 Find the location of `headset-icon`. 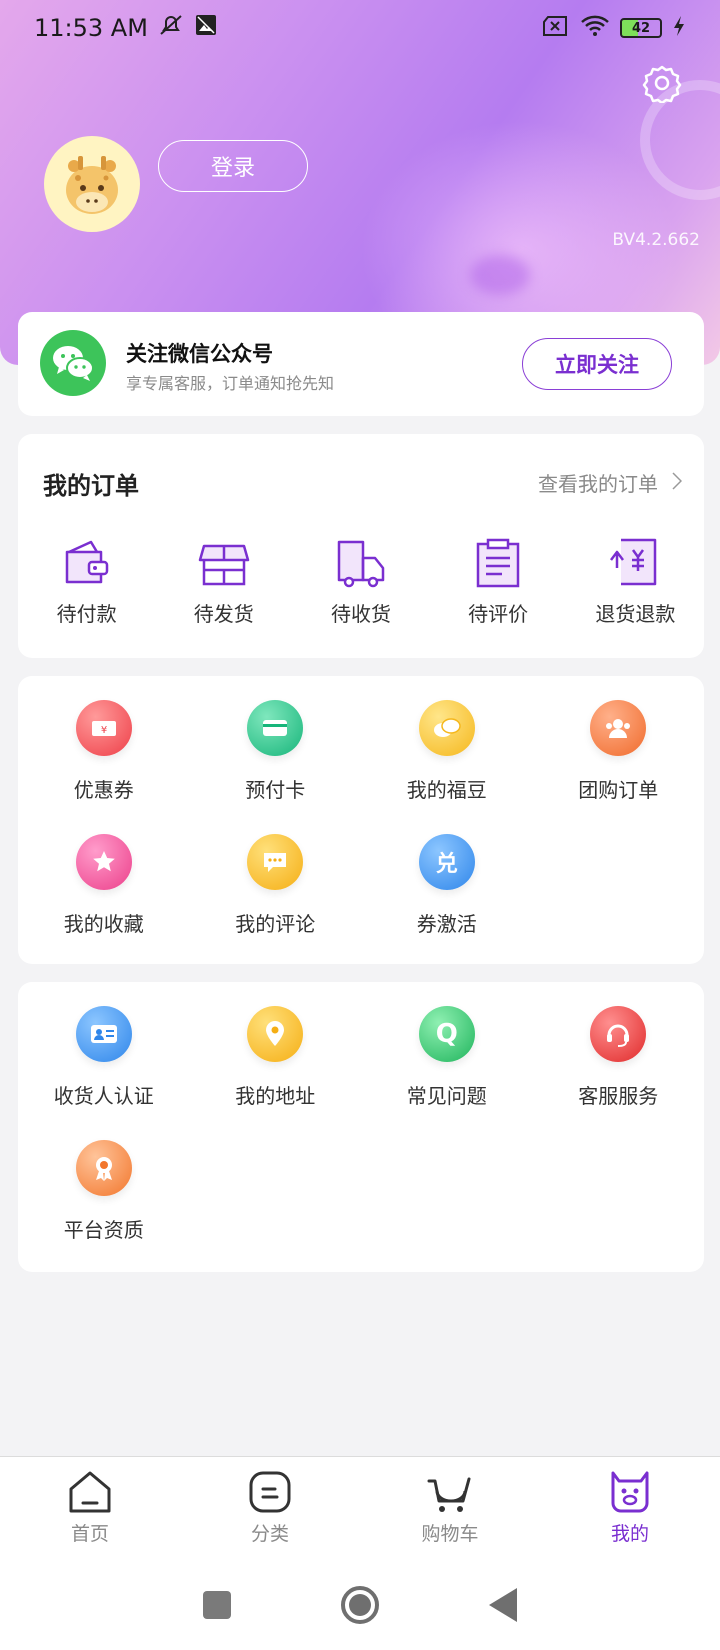

headset-icon is located at coordinates (618, 1034).